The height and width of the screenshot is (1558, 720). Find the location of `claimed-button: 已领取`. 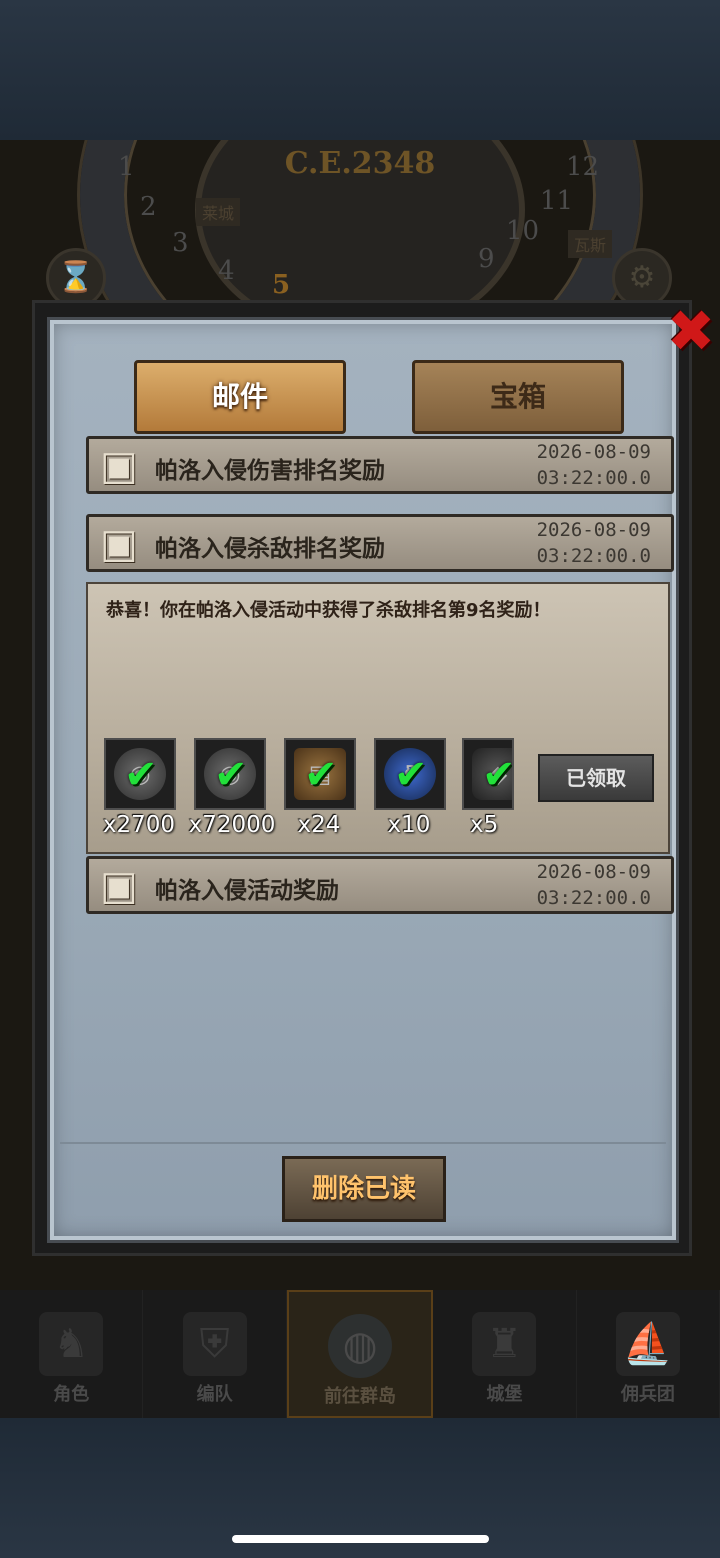

claimed-button: 已领取 is located at coordinates (596, 778).